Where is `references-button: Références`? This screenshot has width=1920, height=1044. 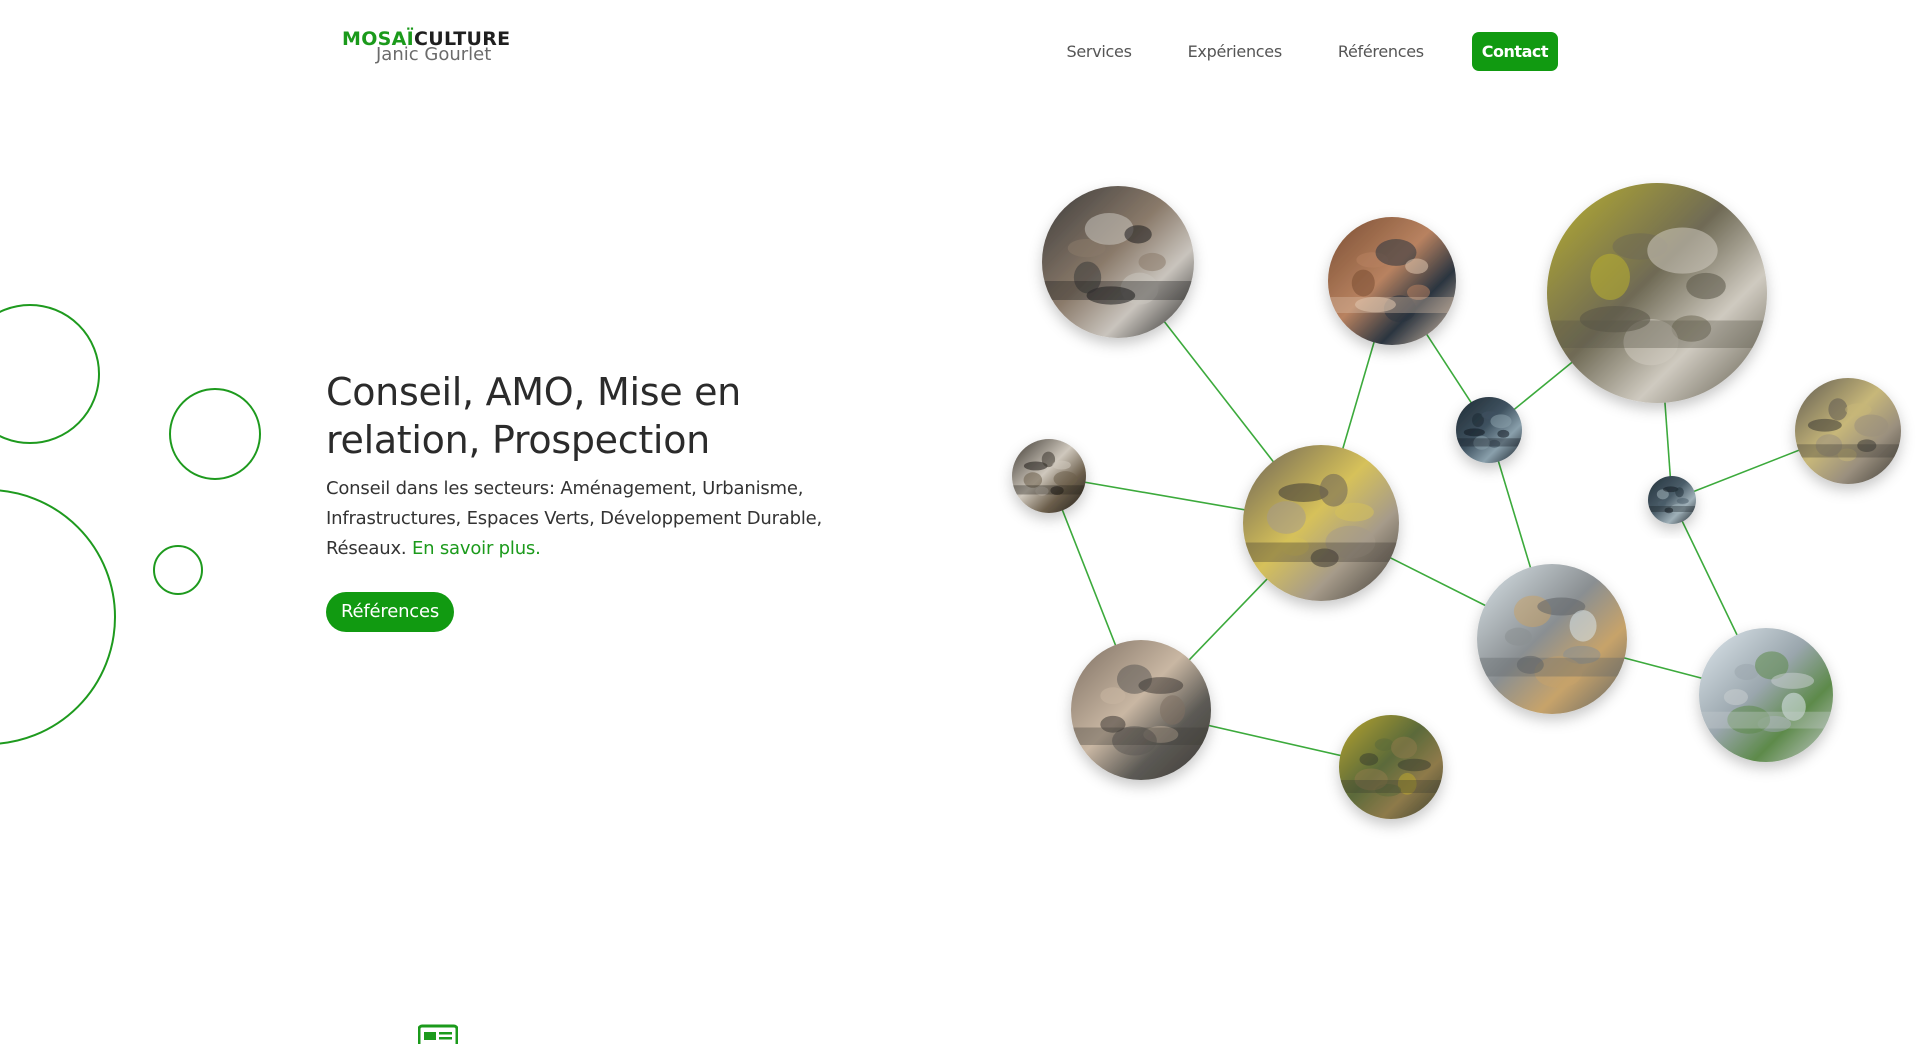 references-button: Références is located at coordinates (390, 612).